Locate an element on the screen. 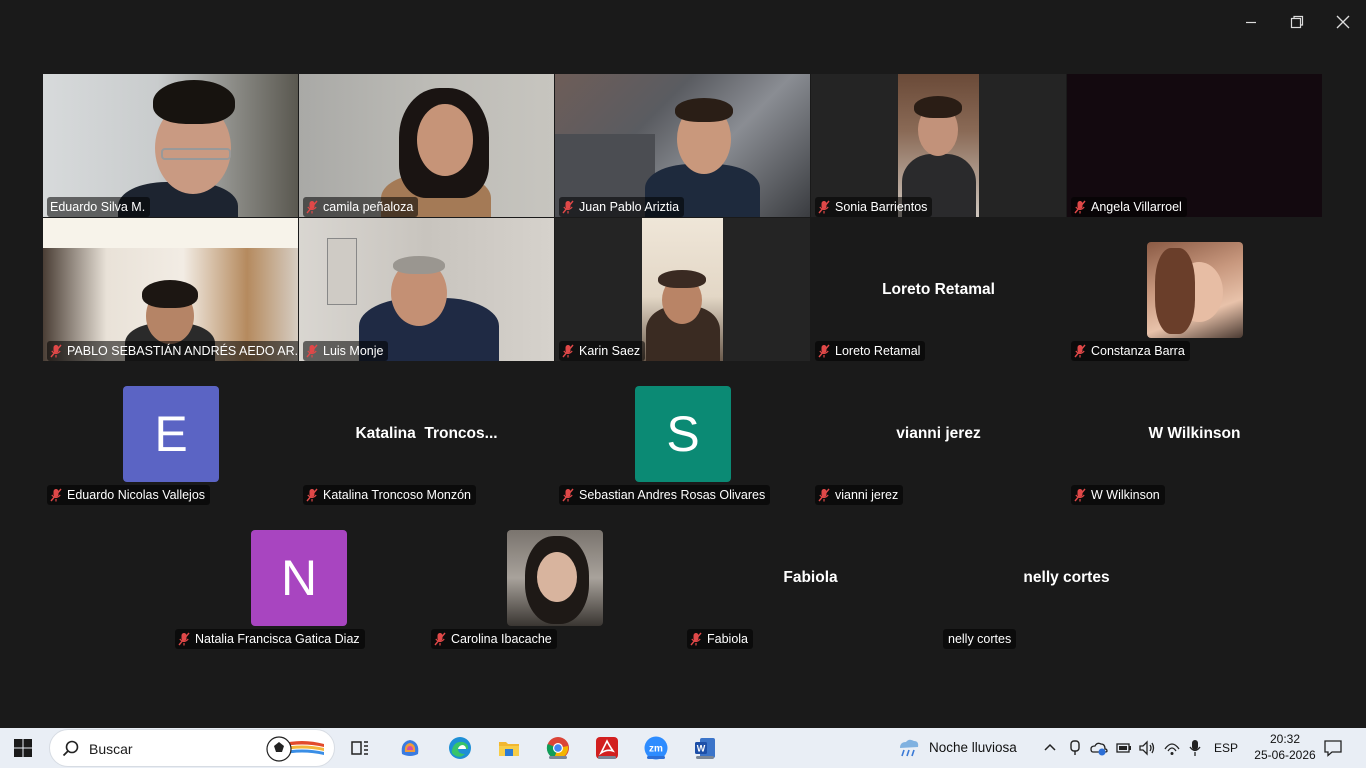 The width and height of the screenshot is (1366, 768). participant-name: Karin Saez is located at coordinates (610, 351).